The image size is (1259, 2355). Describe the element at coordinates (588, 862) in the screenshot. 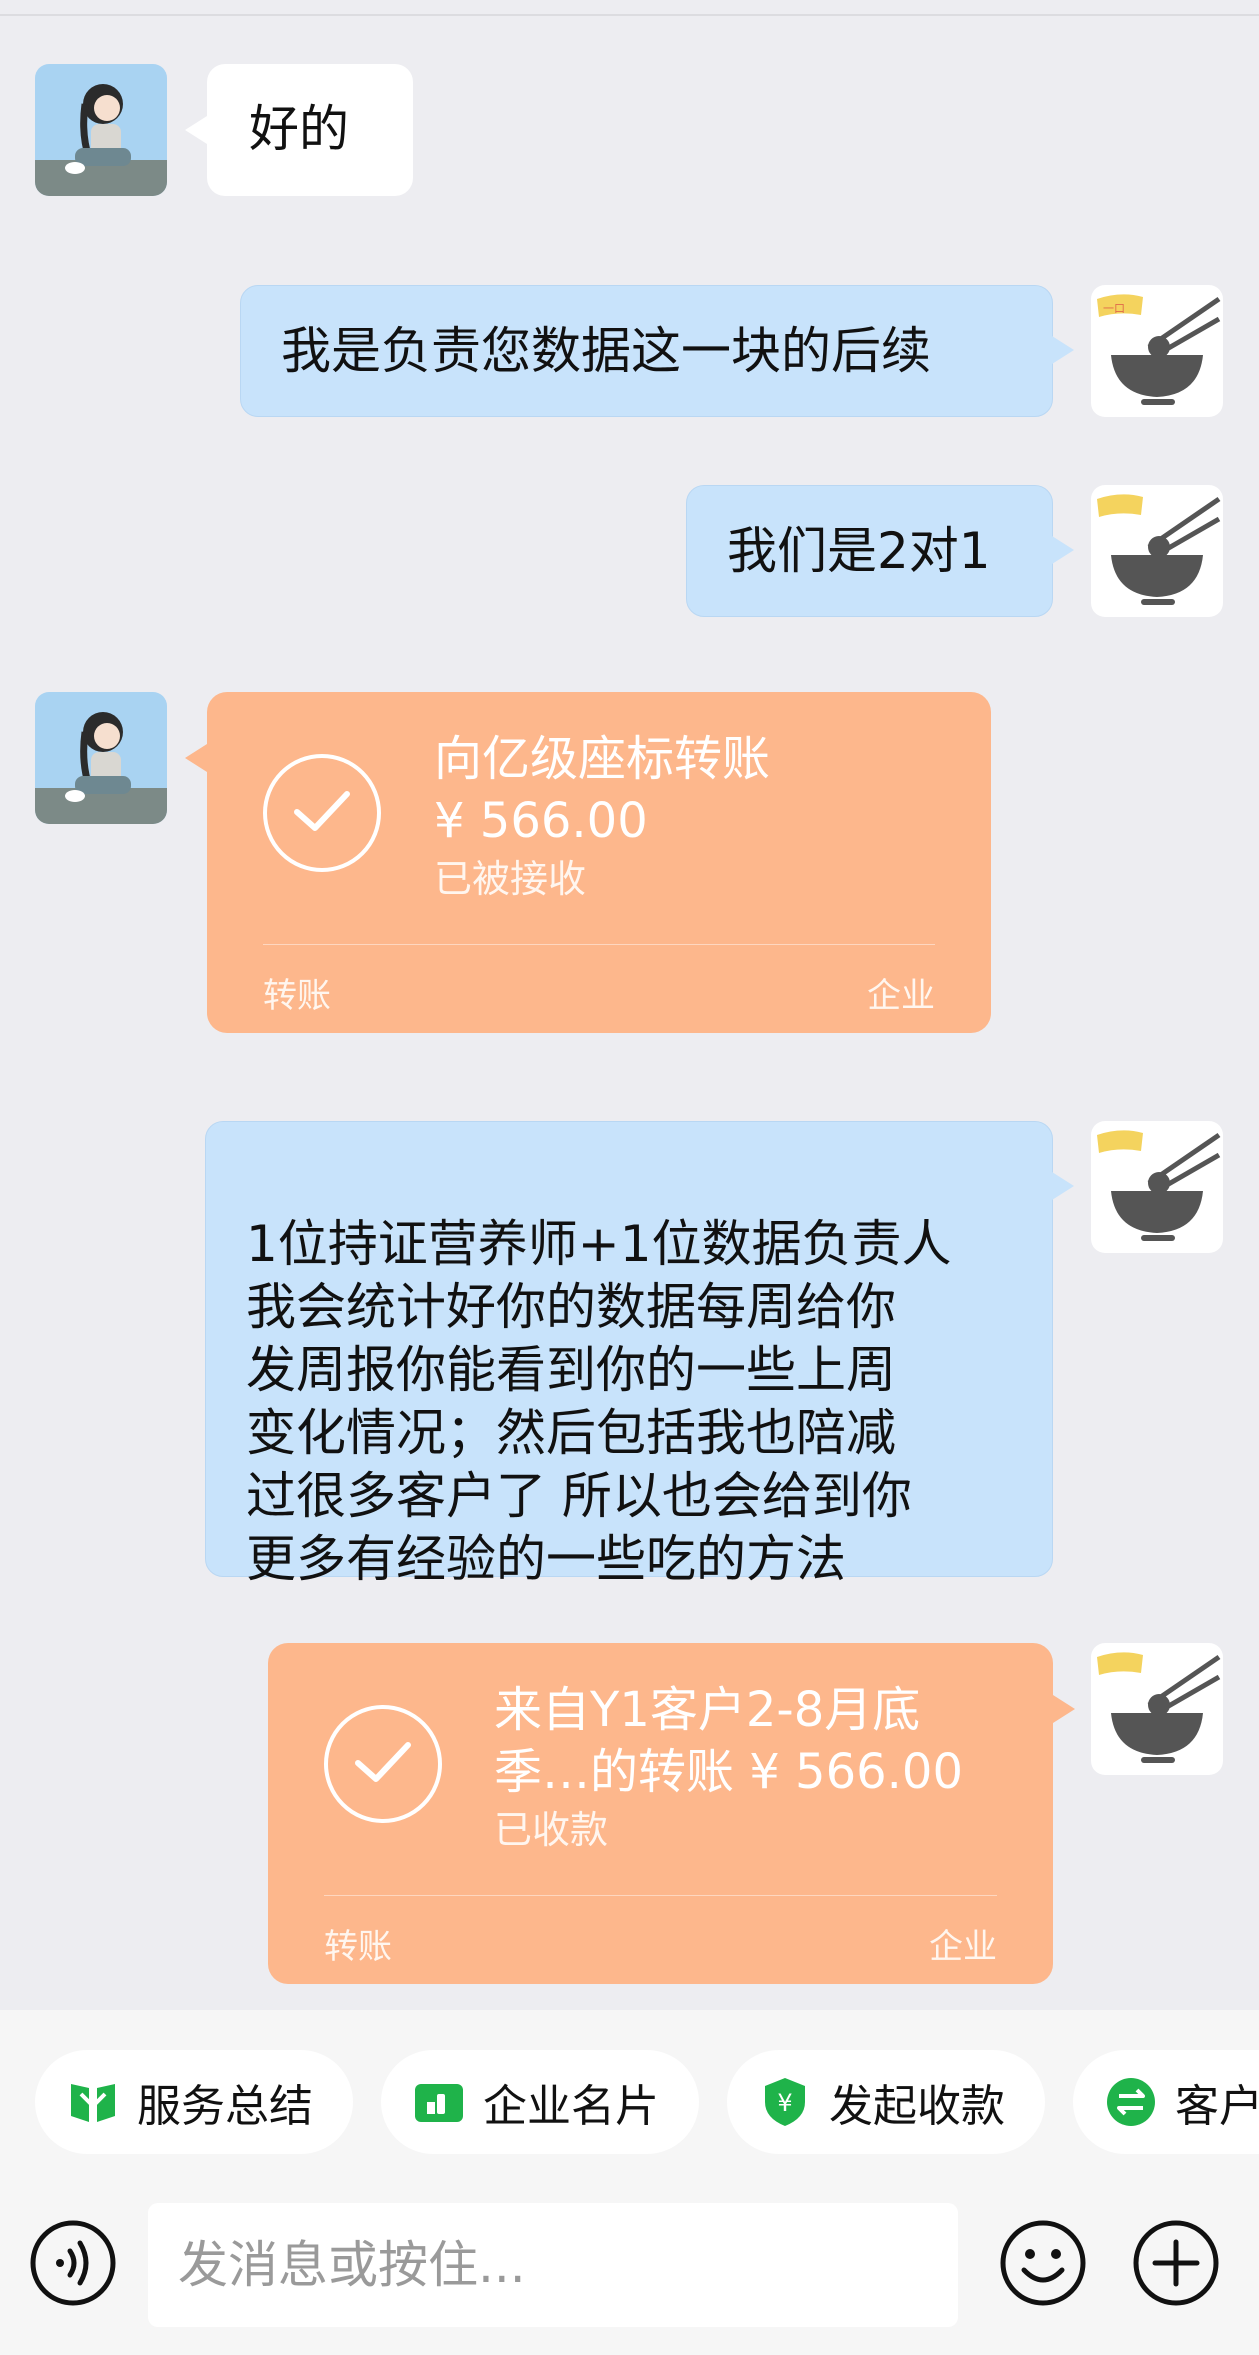

I see `transfer-card-received: 向亿级座标转账 ¥ 566.00 已被接收 转账 企业` at that location.